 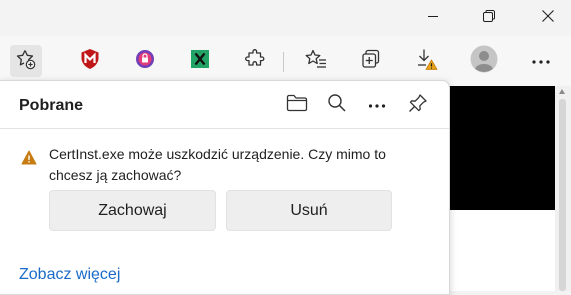 I want to click on mcafee-extension-button, so click(x=90, y=61).